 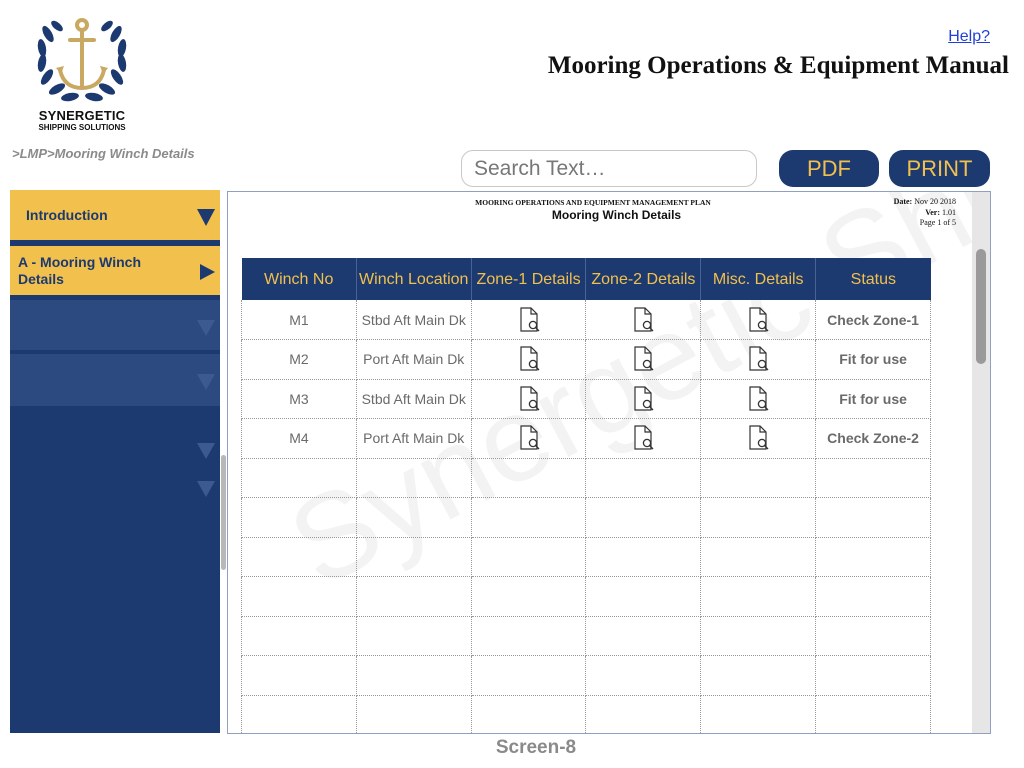 I want to click on sidebar-item-label: A - Mooring Winch Details, so click(x=79, y=270).